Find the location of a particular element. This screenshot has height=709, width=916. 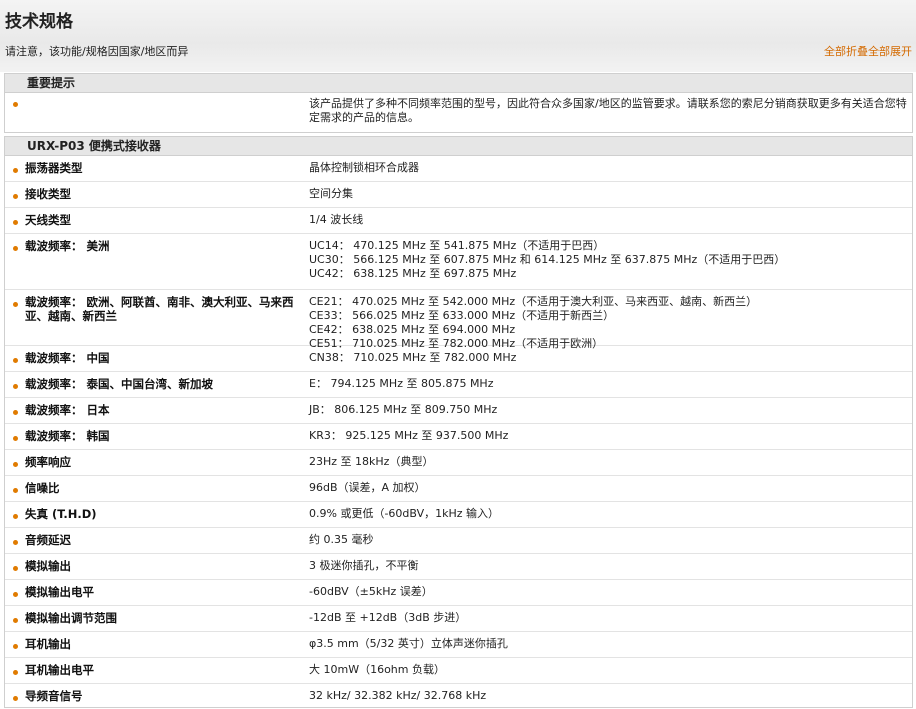

spec-value-line: UC42： 638.125 MHz 至 697.875 MHz is located at coordinates (413, 273).